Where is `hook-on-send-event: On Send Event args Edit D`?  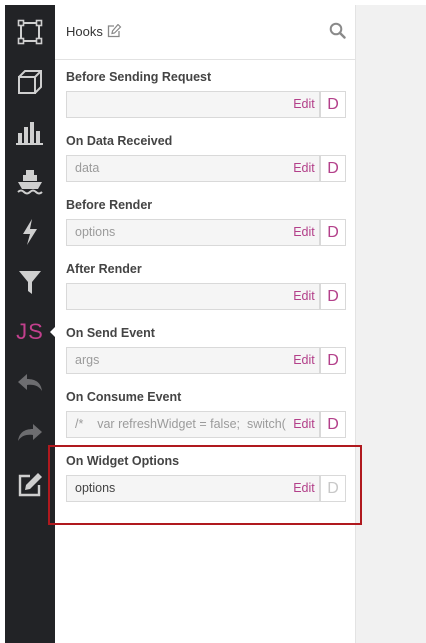
hook-on-send-event: On Send Event args Edit D is located at coordinates (206, 349).